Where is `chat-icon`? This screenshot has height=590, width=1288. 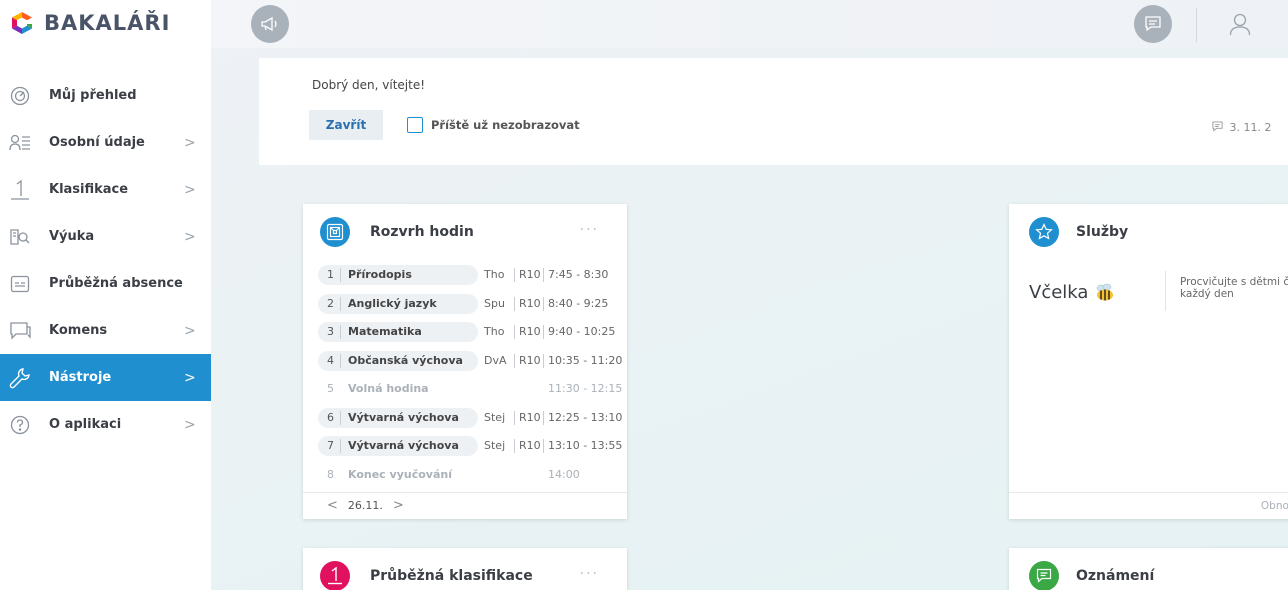 chat-icon is located at coordinates (20, 331).